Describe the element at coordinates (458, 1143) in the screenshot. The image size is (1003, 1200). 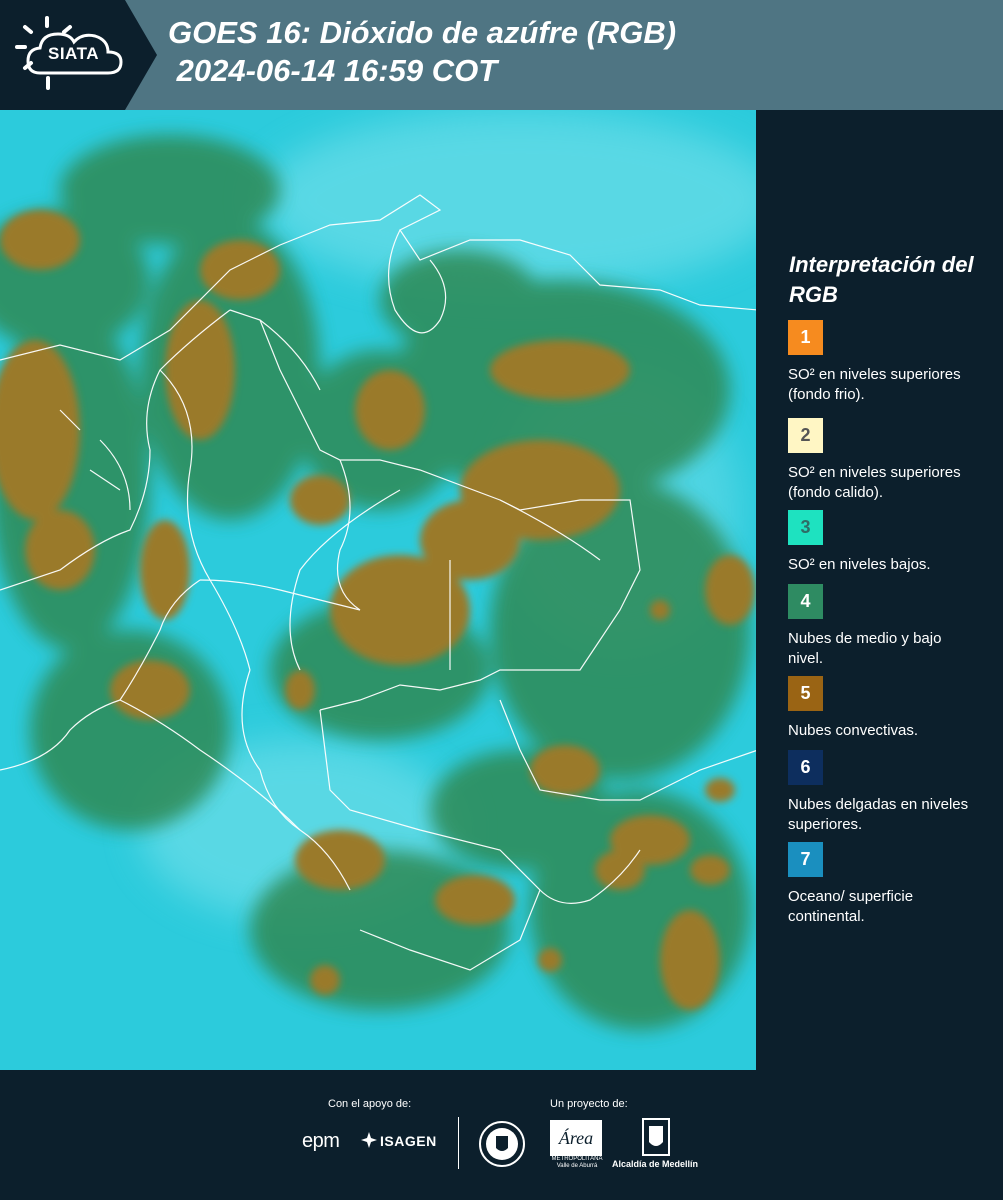
I see `footer-divider` at that location.